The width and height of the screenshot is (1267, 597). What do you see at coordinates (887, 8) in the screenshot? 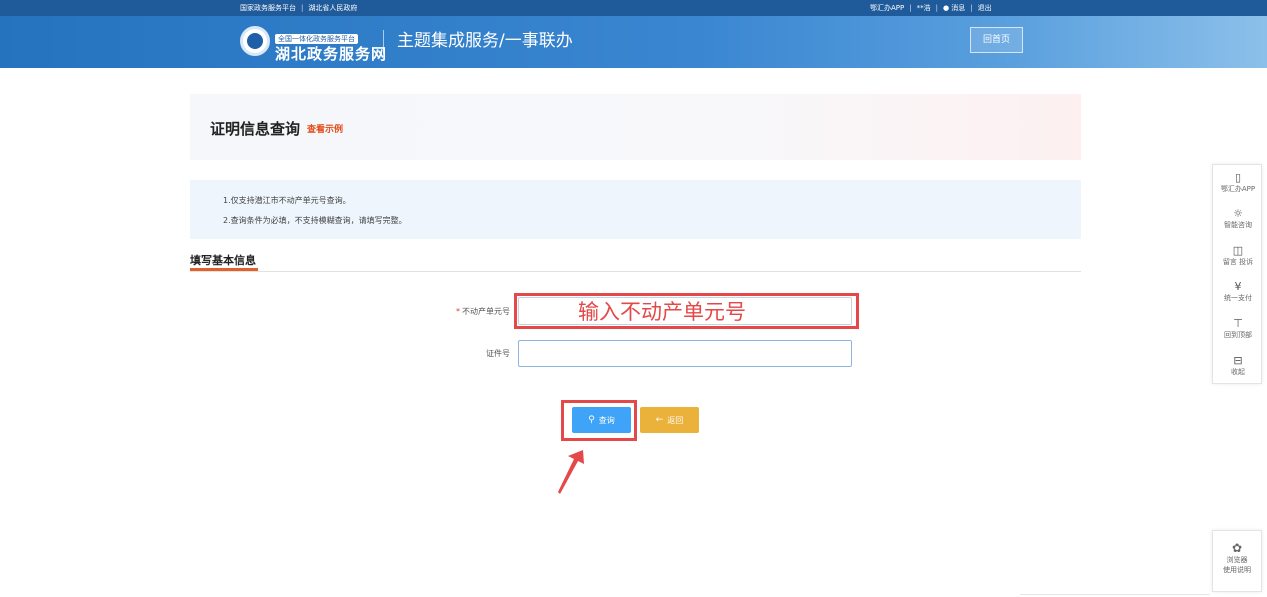
I see `link-app: 鄂汇办APP` at bounding box center [887, 8].